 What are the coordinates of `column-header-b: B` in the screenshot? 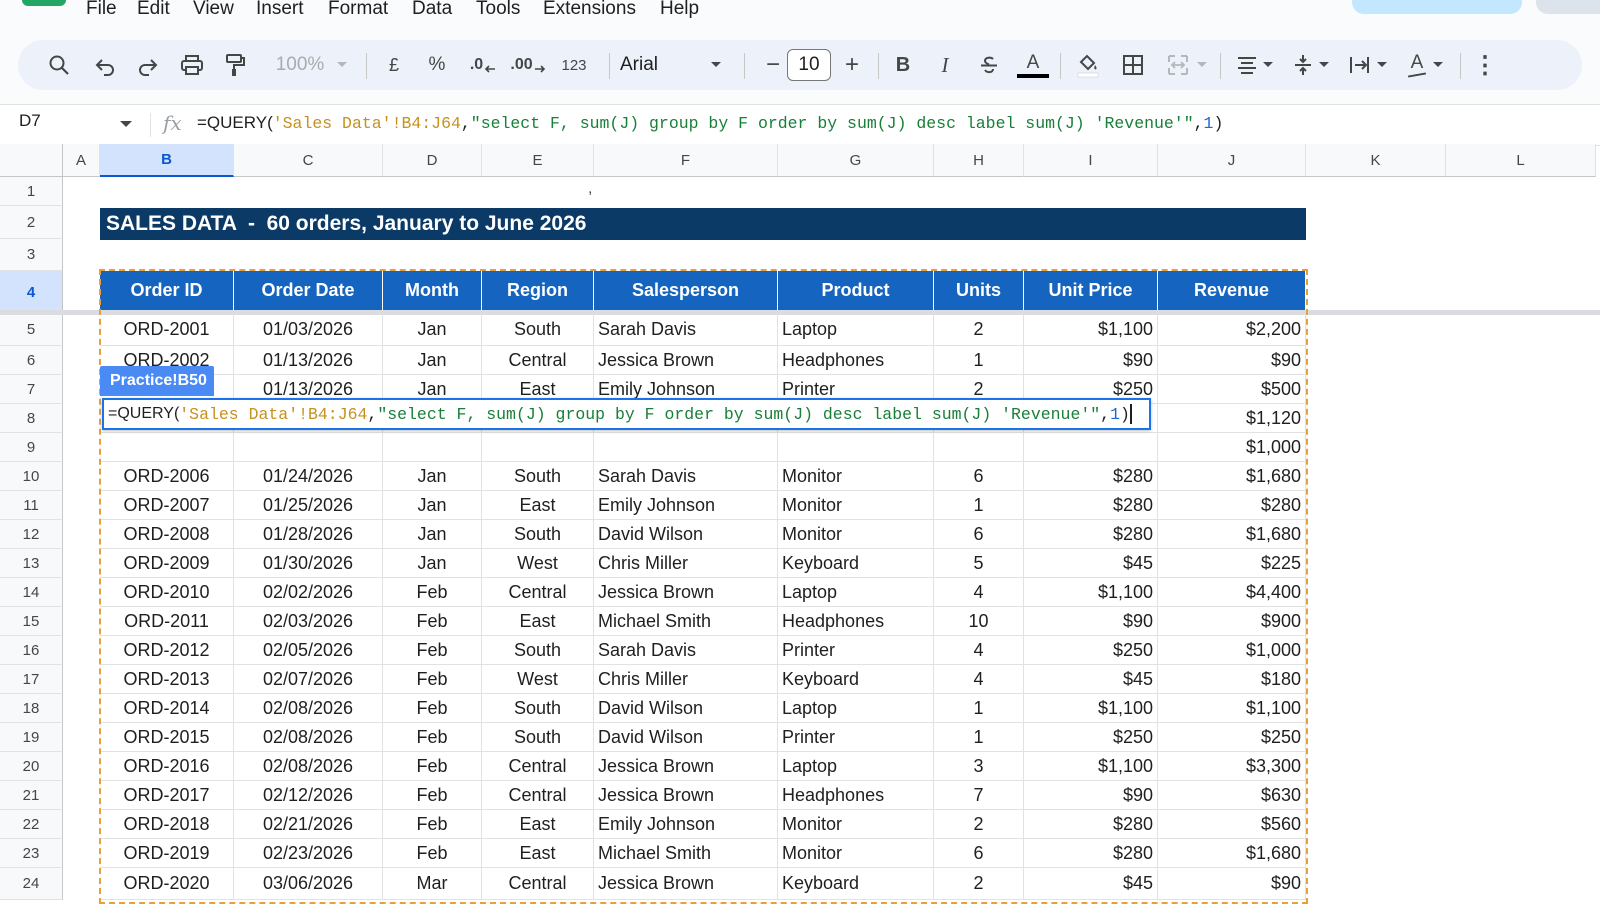 It's located at (167, 160).